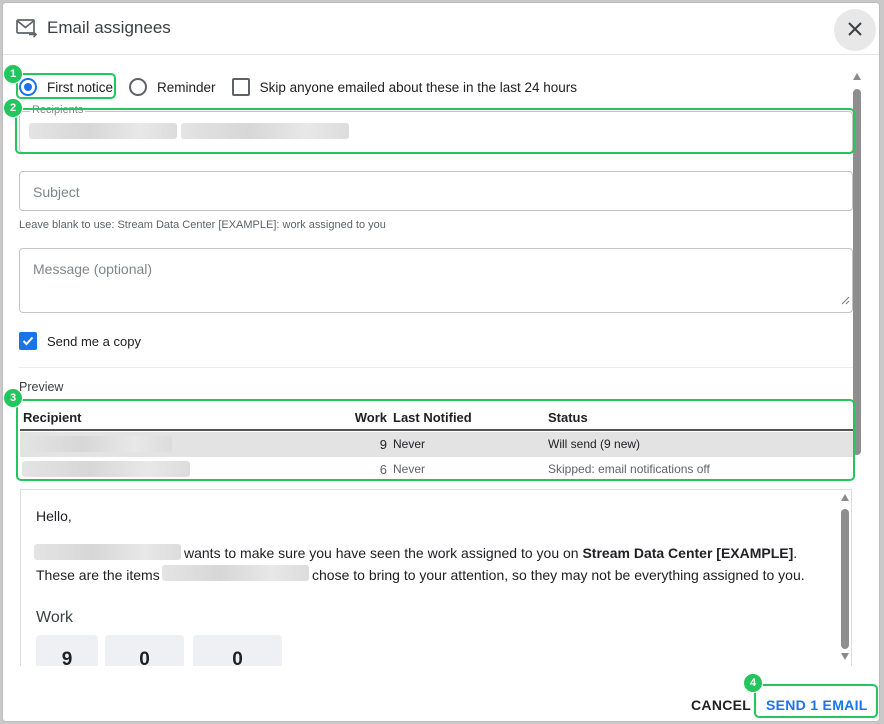  Describe the element at coordinates (383, 469) in the screenshot. I see `work-count: 6` at that location.